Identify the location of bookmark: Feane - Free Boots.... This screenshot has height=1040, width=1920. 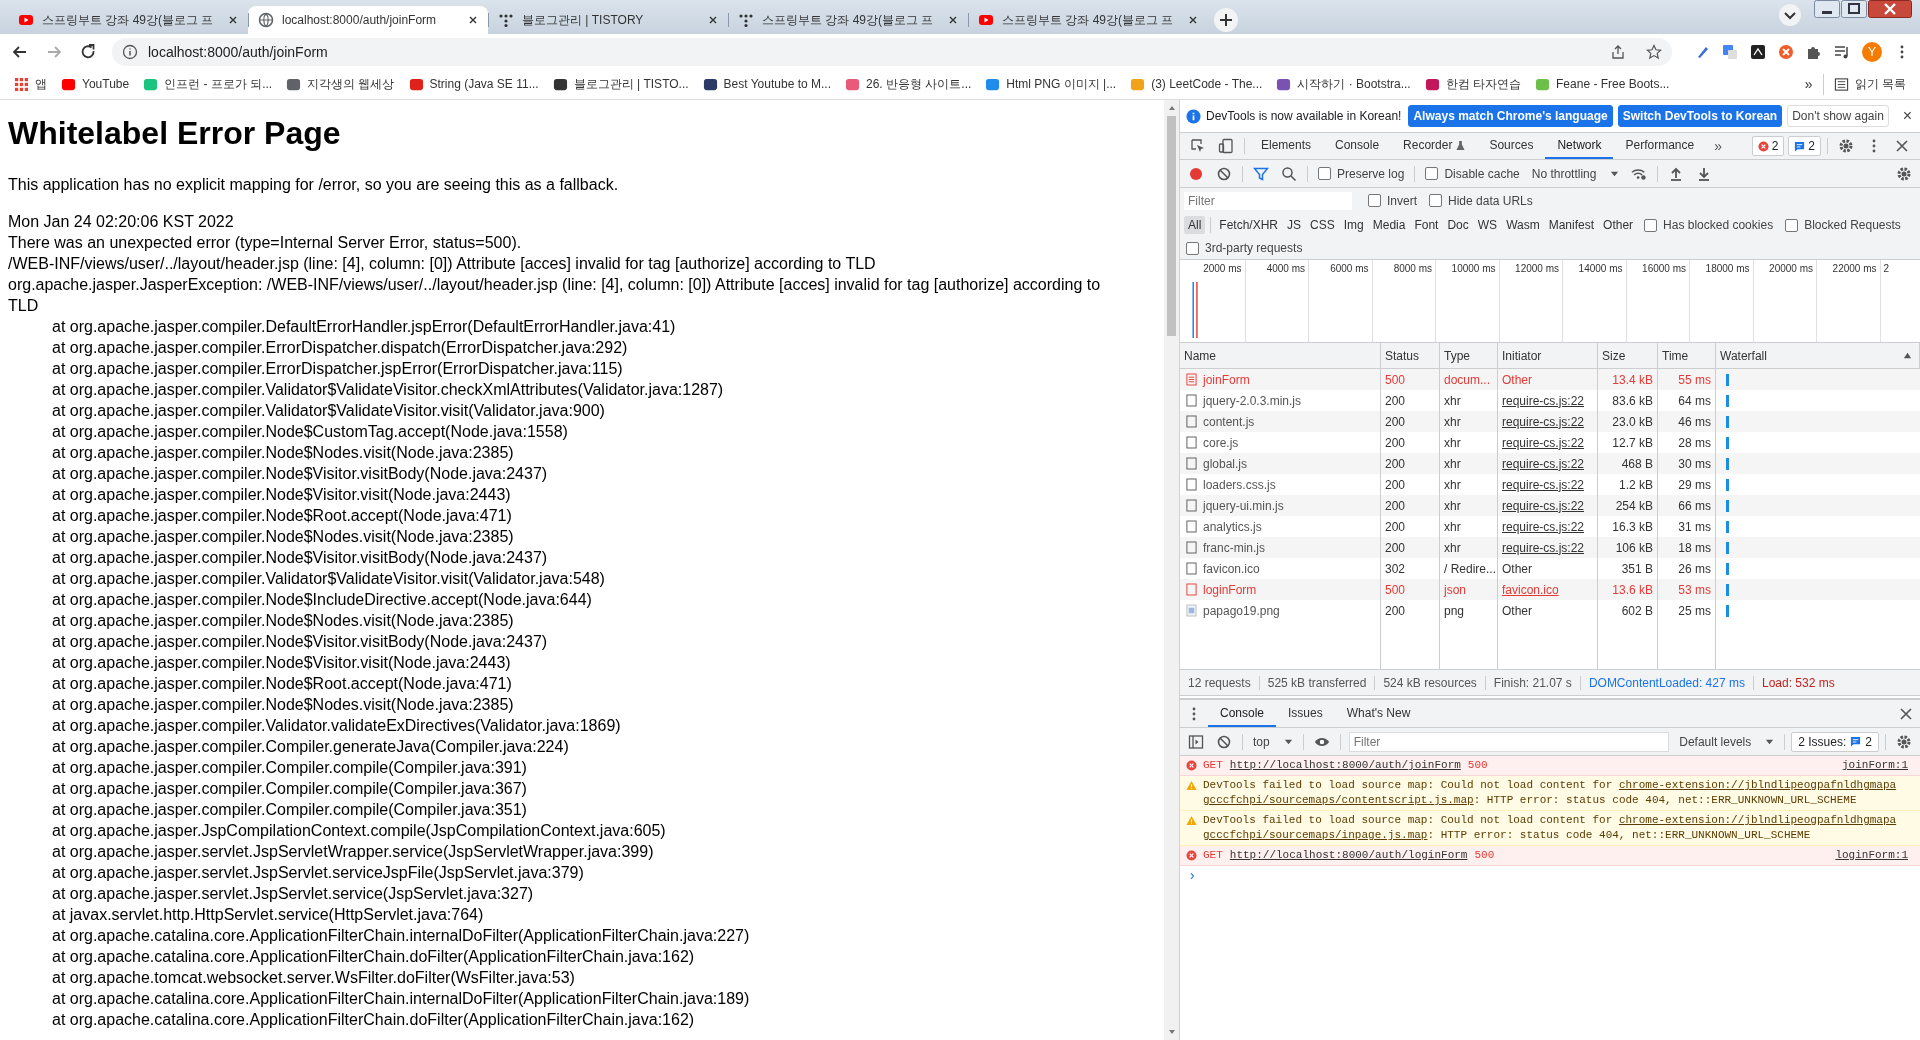
(1602, 84).